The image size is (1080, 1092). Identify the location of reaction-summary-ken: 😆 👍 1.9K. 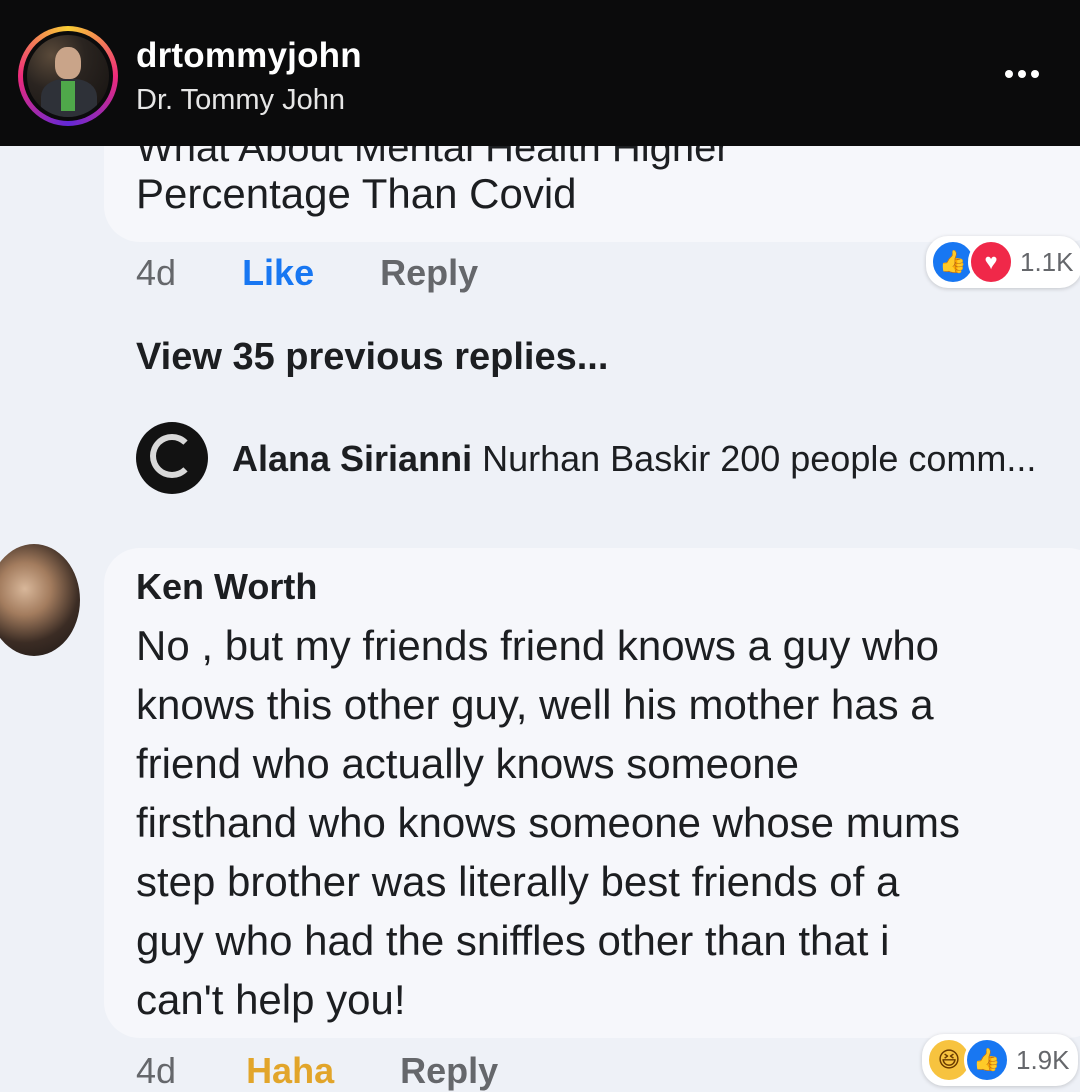
(1000, 1060).